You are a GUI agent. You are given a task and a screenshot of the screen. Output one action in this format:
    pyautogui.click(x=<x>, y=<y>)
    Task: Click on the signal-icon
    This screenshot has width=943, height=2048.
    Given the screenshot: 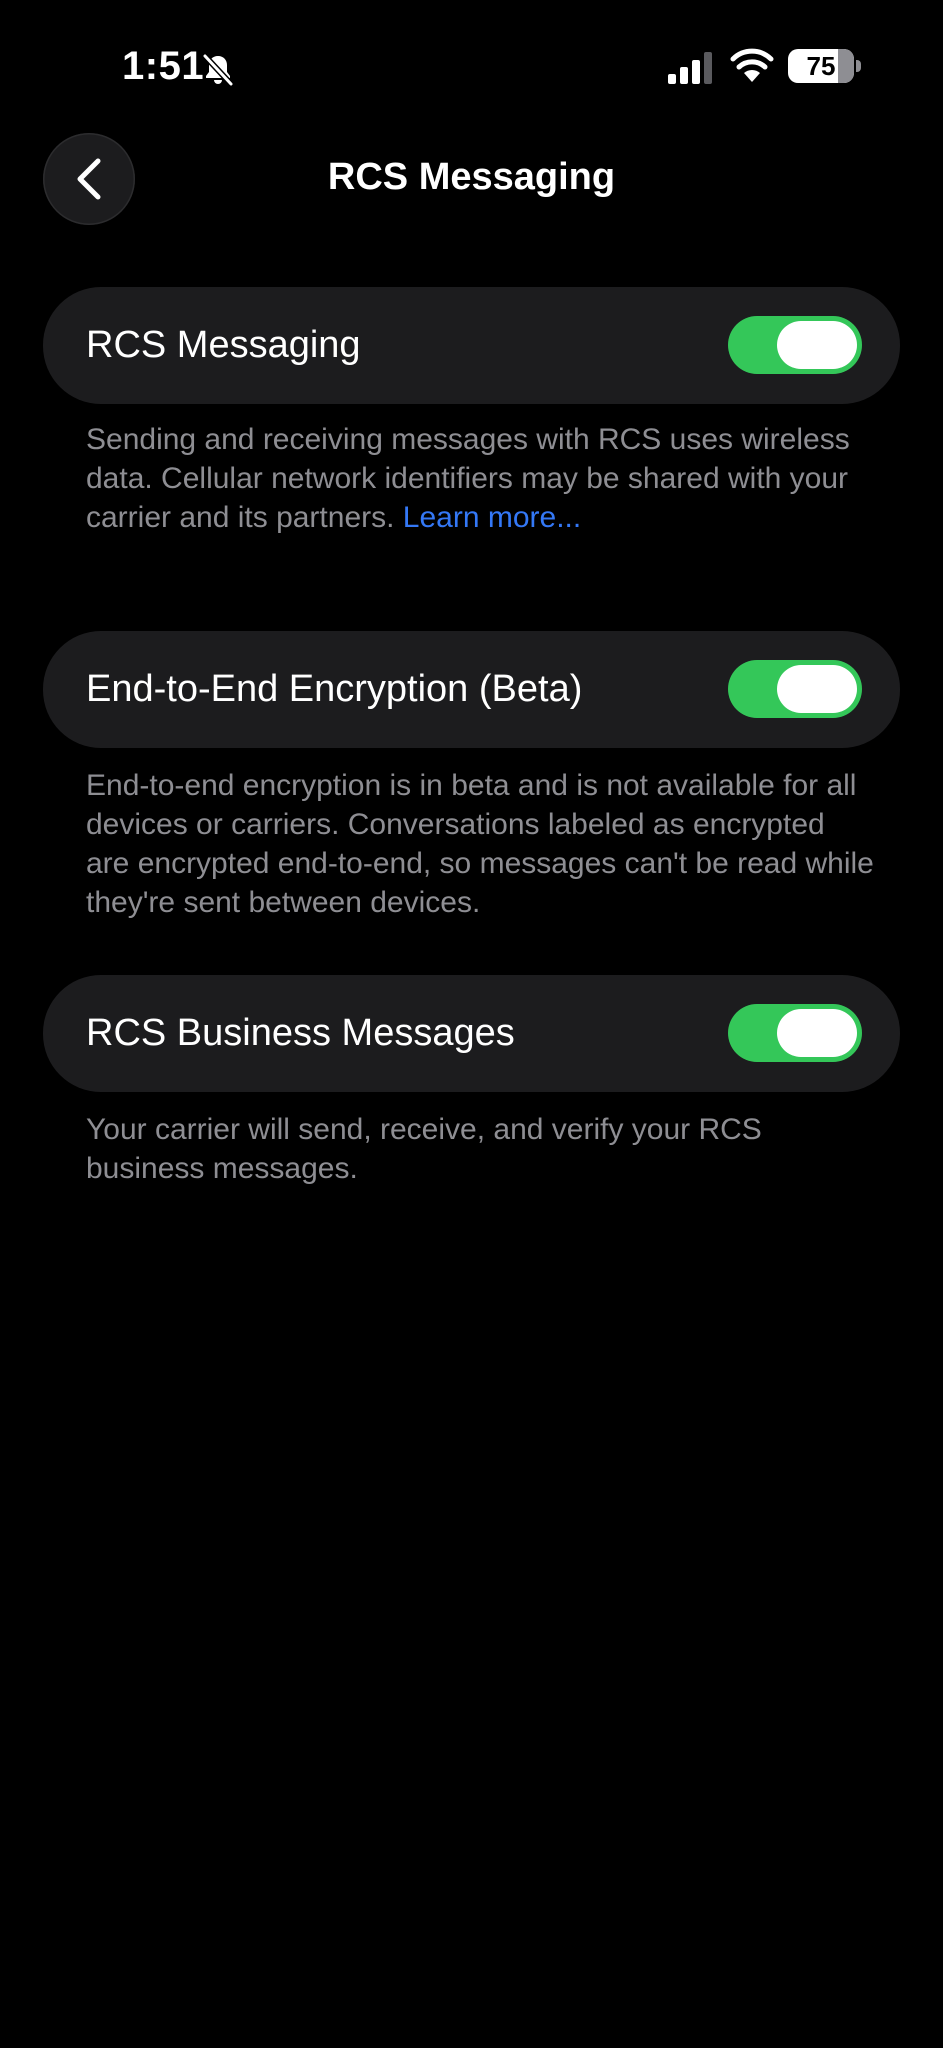 What is the action you would take?
    pyautogui.click(x=690, y=68)
    